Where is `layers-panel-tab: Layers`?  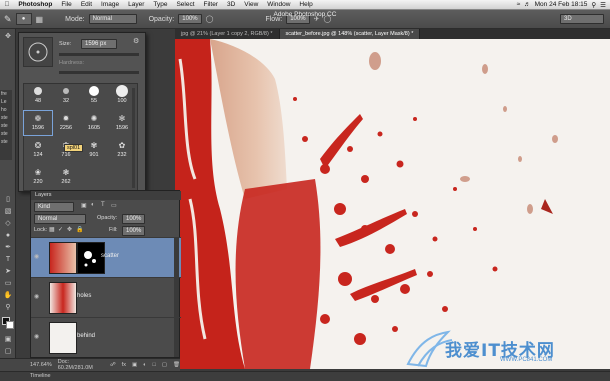
layers-panel-tab: Layers is located at coordinates (106, 195).